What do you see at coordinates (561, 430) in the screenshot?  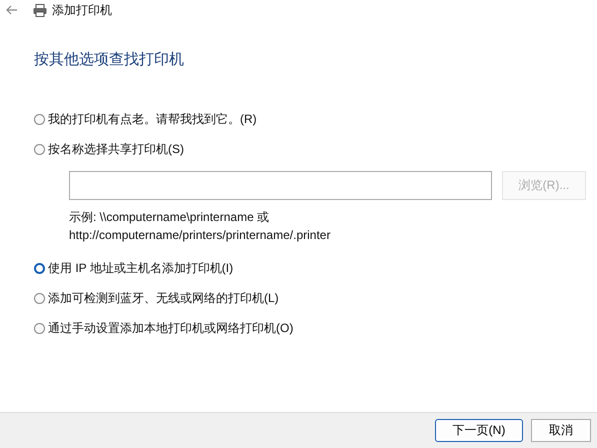 I see `cancel-button: 取消` at bounding box center [561, 430].